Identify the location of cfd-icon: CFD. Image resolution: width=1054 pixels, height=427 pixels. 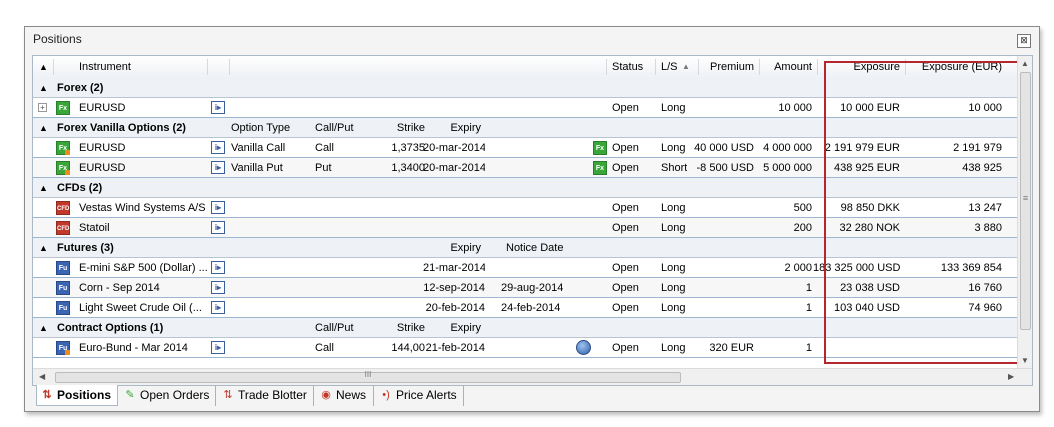
(63, 208).